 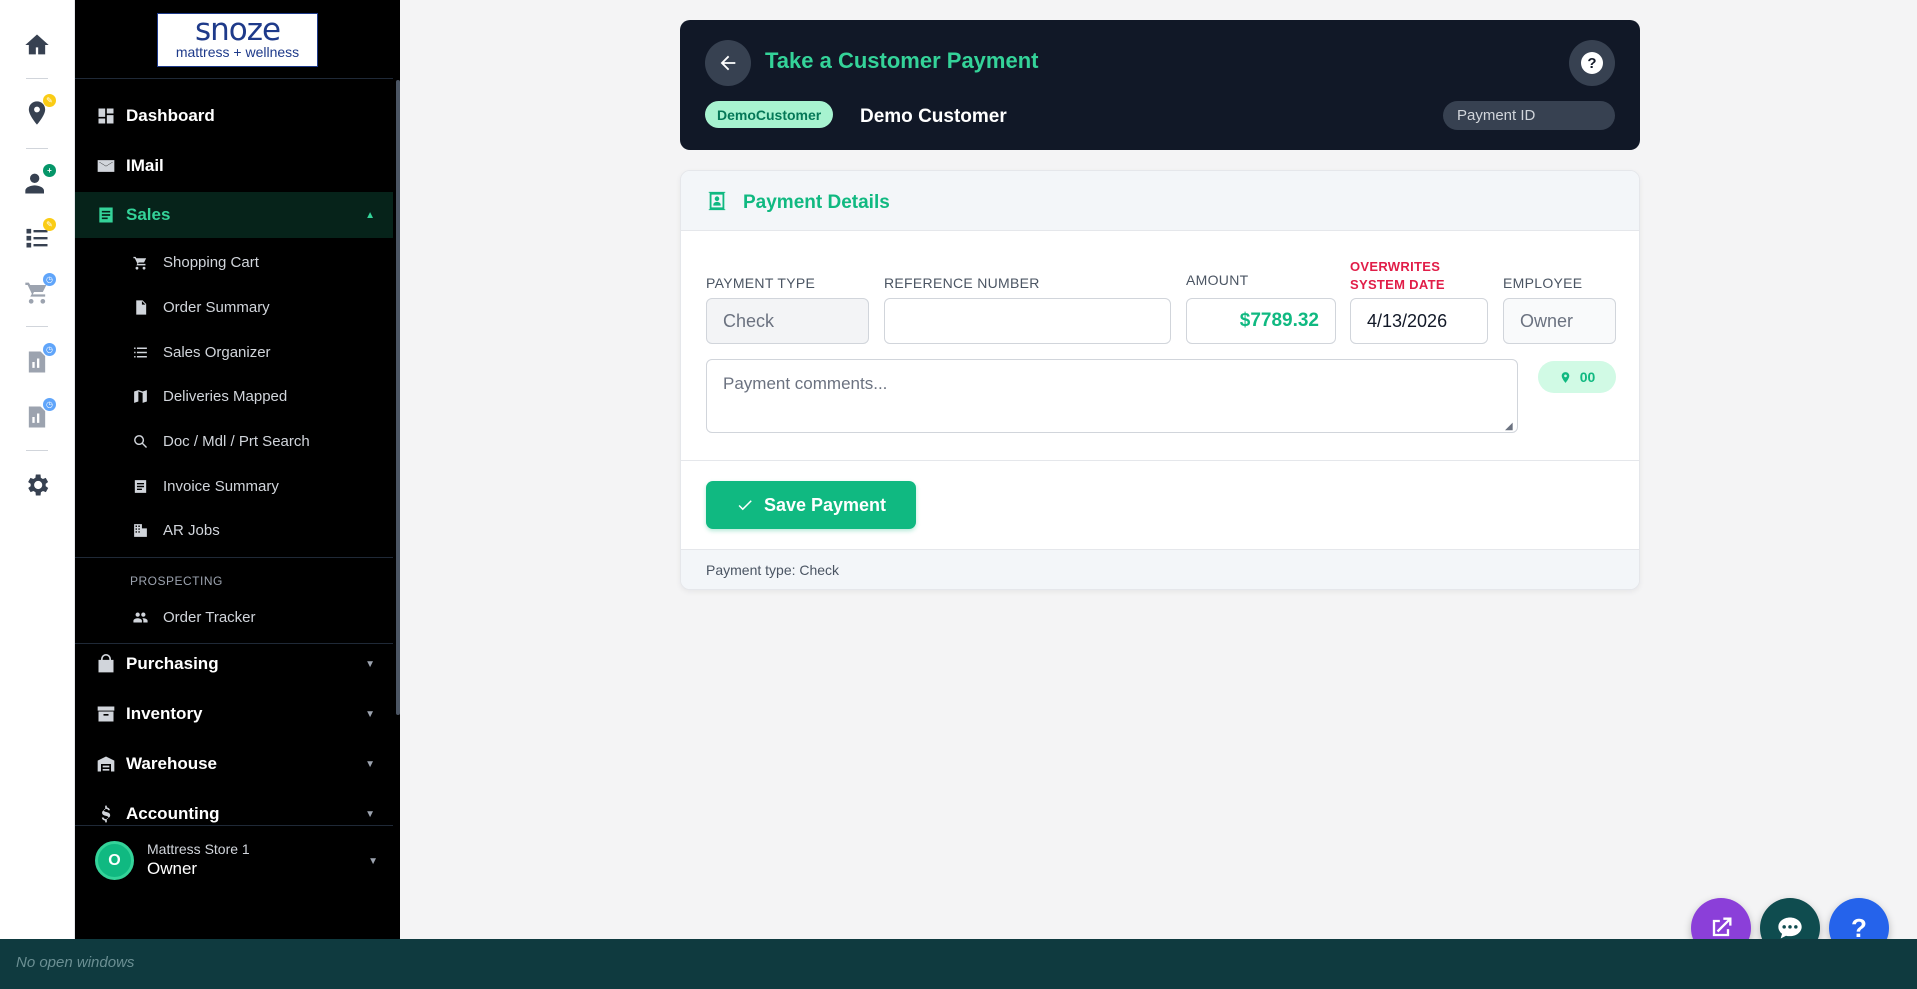 What do you see at coordinates (237, 882) in the screenshot?
I see `store-switcher: O Mattress Store 1 Owner ▼` at bounding box center [237, 882].